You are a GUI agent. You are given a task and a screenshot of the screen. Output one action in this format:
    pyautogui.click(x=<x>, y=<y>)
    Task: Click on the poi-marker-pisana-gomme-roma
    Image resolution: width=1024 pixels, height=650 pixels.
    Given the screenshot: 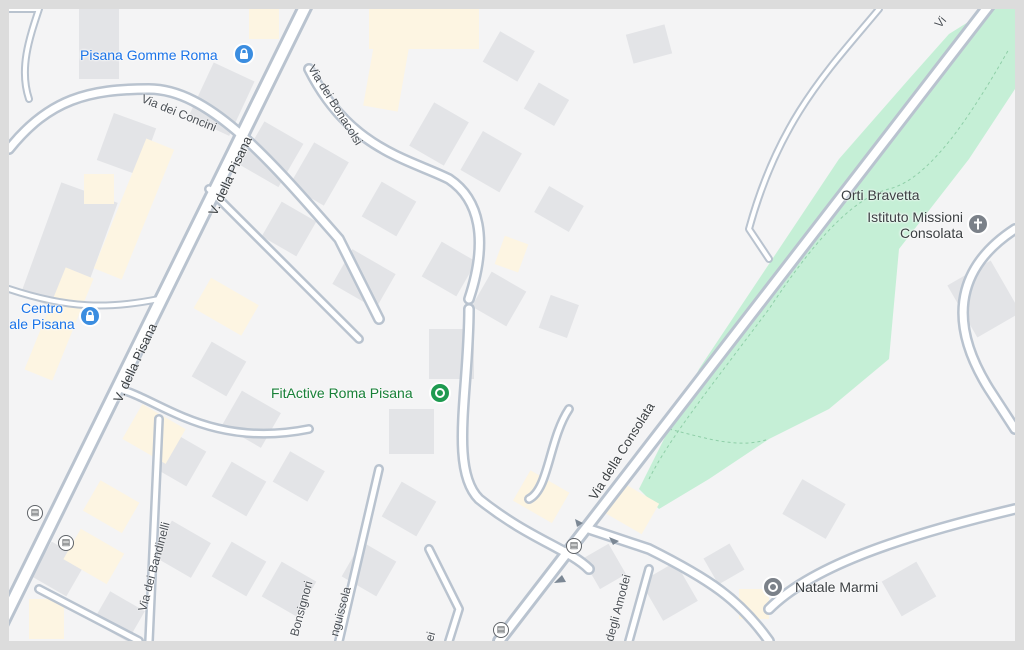 What is the action you would take?
    pyautogui.click(x=244, y=54)
    